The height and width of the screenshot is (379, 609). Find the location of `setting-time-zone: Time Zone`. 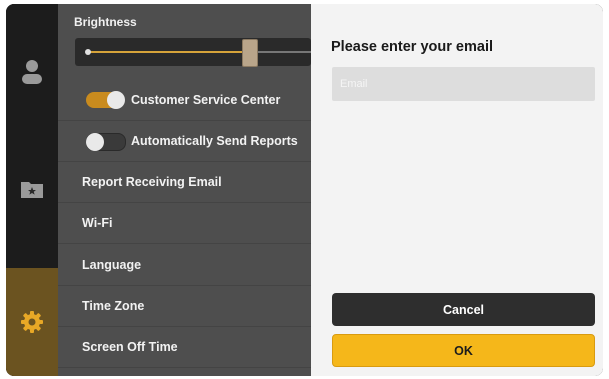

setting-time-zone: Time Zone is located at coordinates (184, 306).